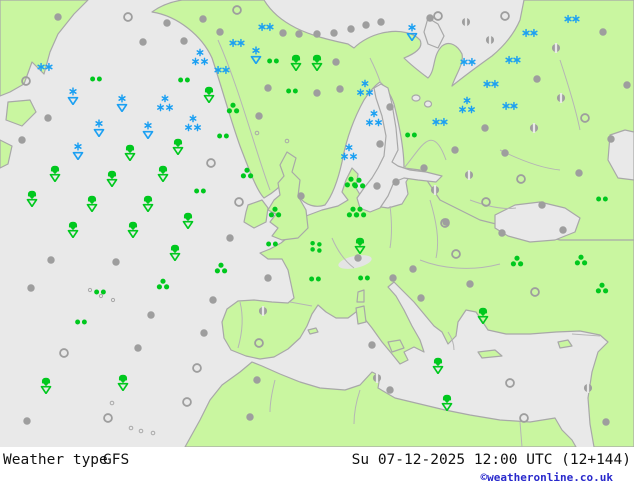 Image resolution: width=634 pixels, height=490 pixels. What do you see at coordinates (428, 104) in the screenshot?
I see `map-lake-onega` at bounding box center [428, 104].